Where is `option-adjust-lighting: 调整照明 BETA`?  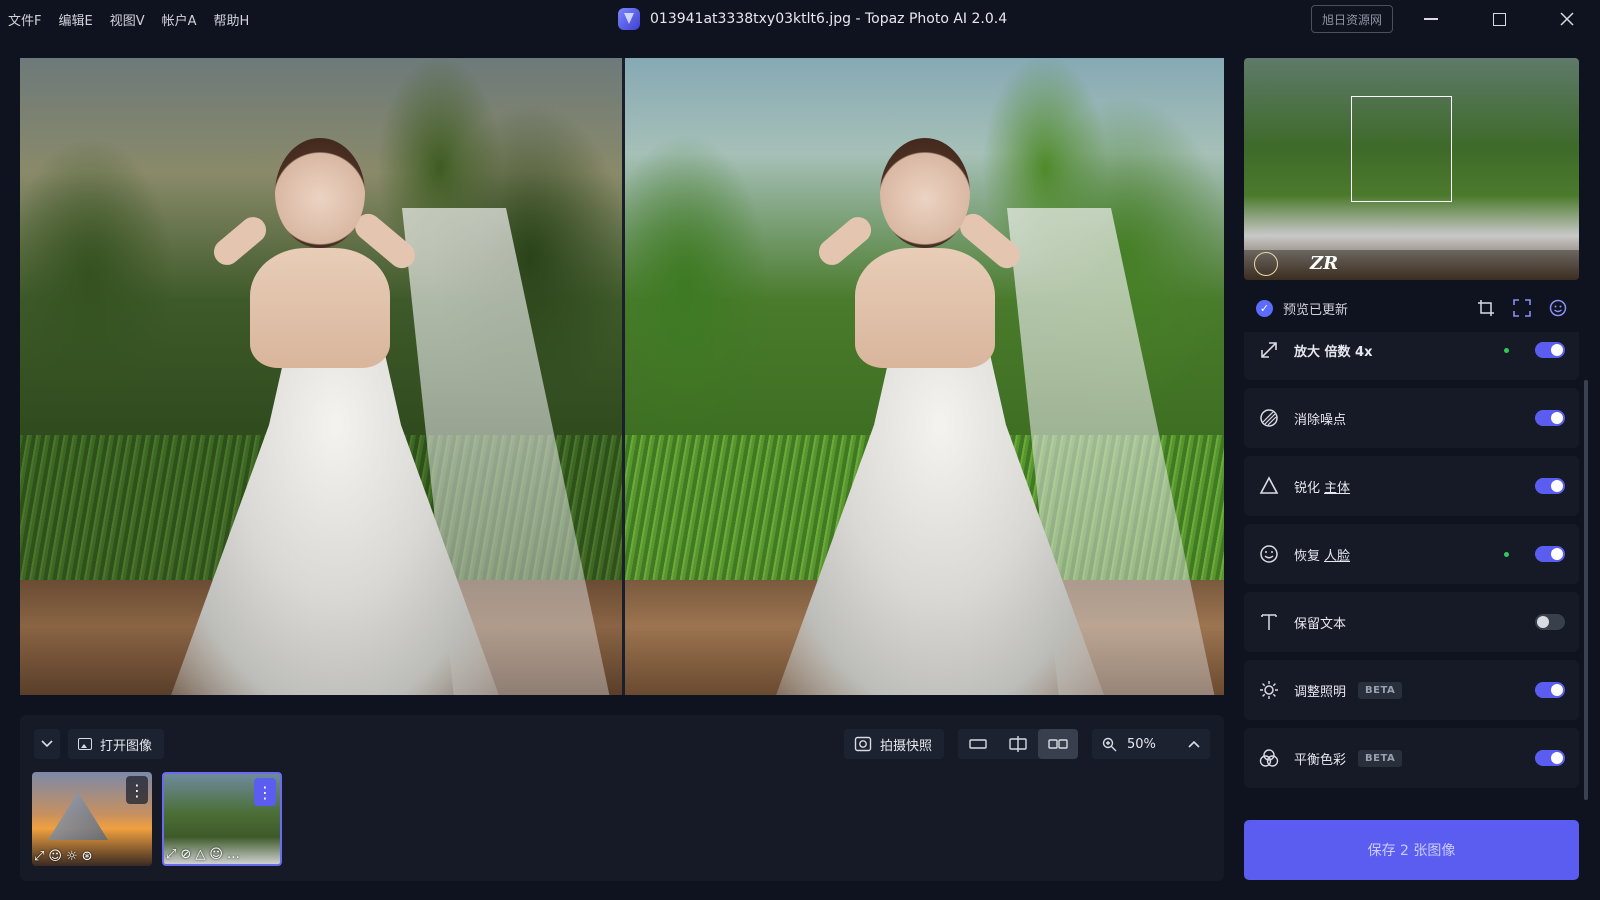 option-adjust-lighting: 调整照明 BETA is located at coordinates (1411, 690).